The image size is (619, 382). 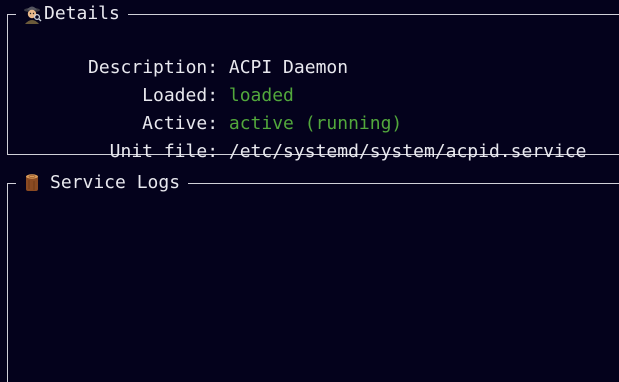 What do you see at coordinates (185, 55) in the screenshot?
I see `description-row: Description: ACPI Daemon` at bounding box center [185, 55].